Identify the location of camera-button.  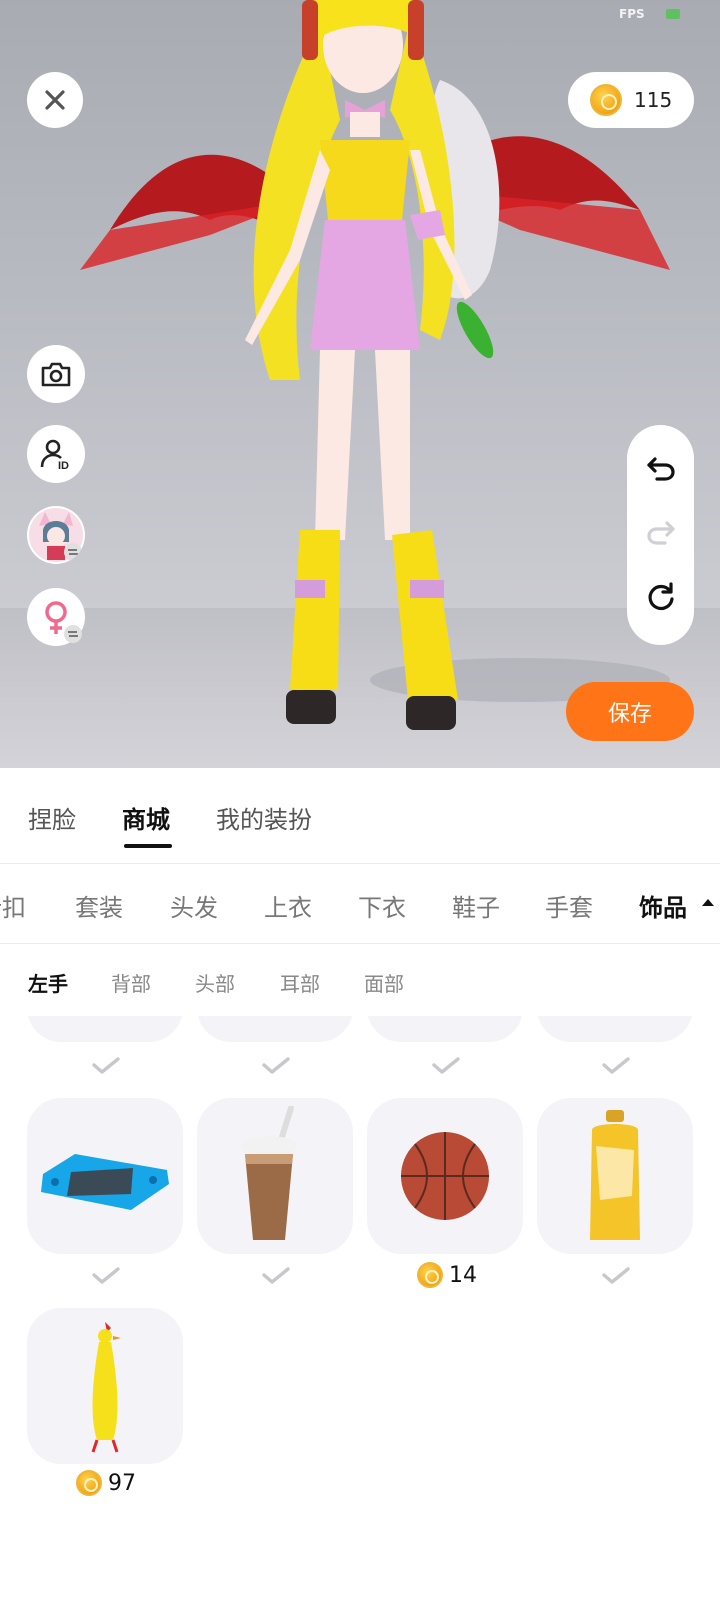
(56, 374).